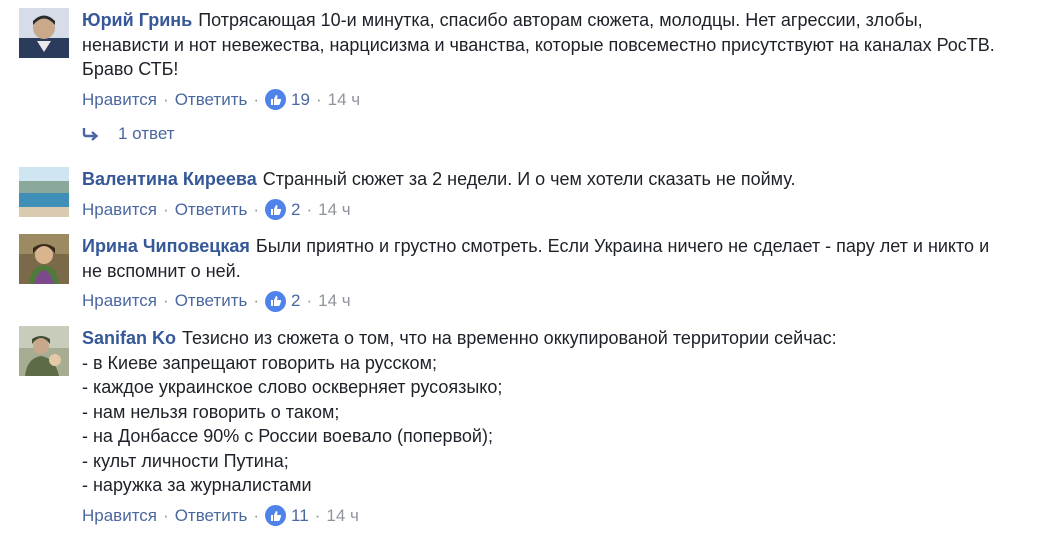  I want to click on reply-arrow-icon, so click(91, 134).